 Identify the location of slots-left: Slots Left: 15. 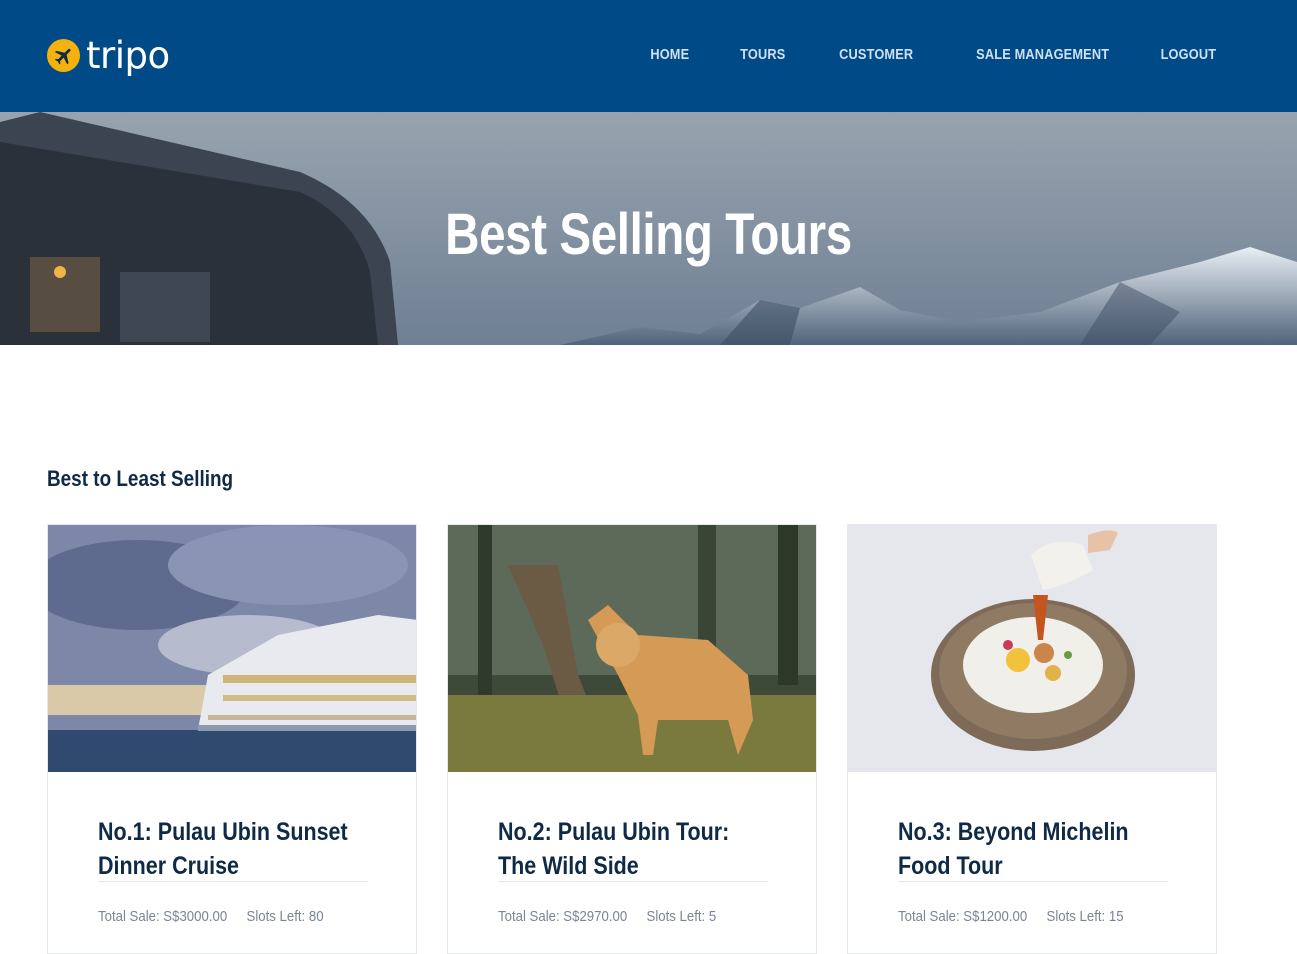
(1085, 916).